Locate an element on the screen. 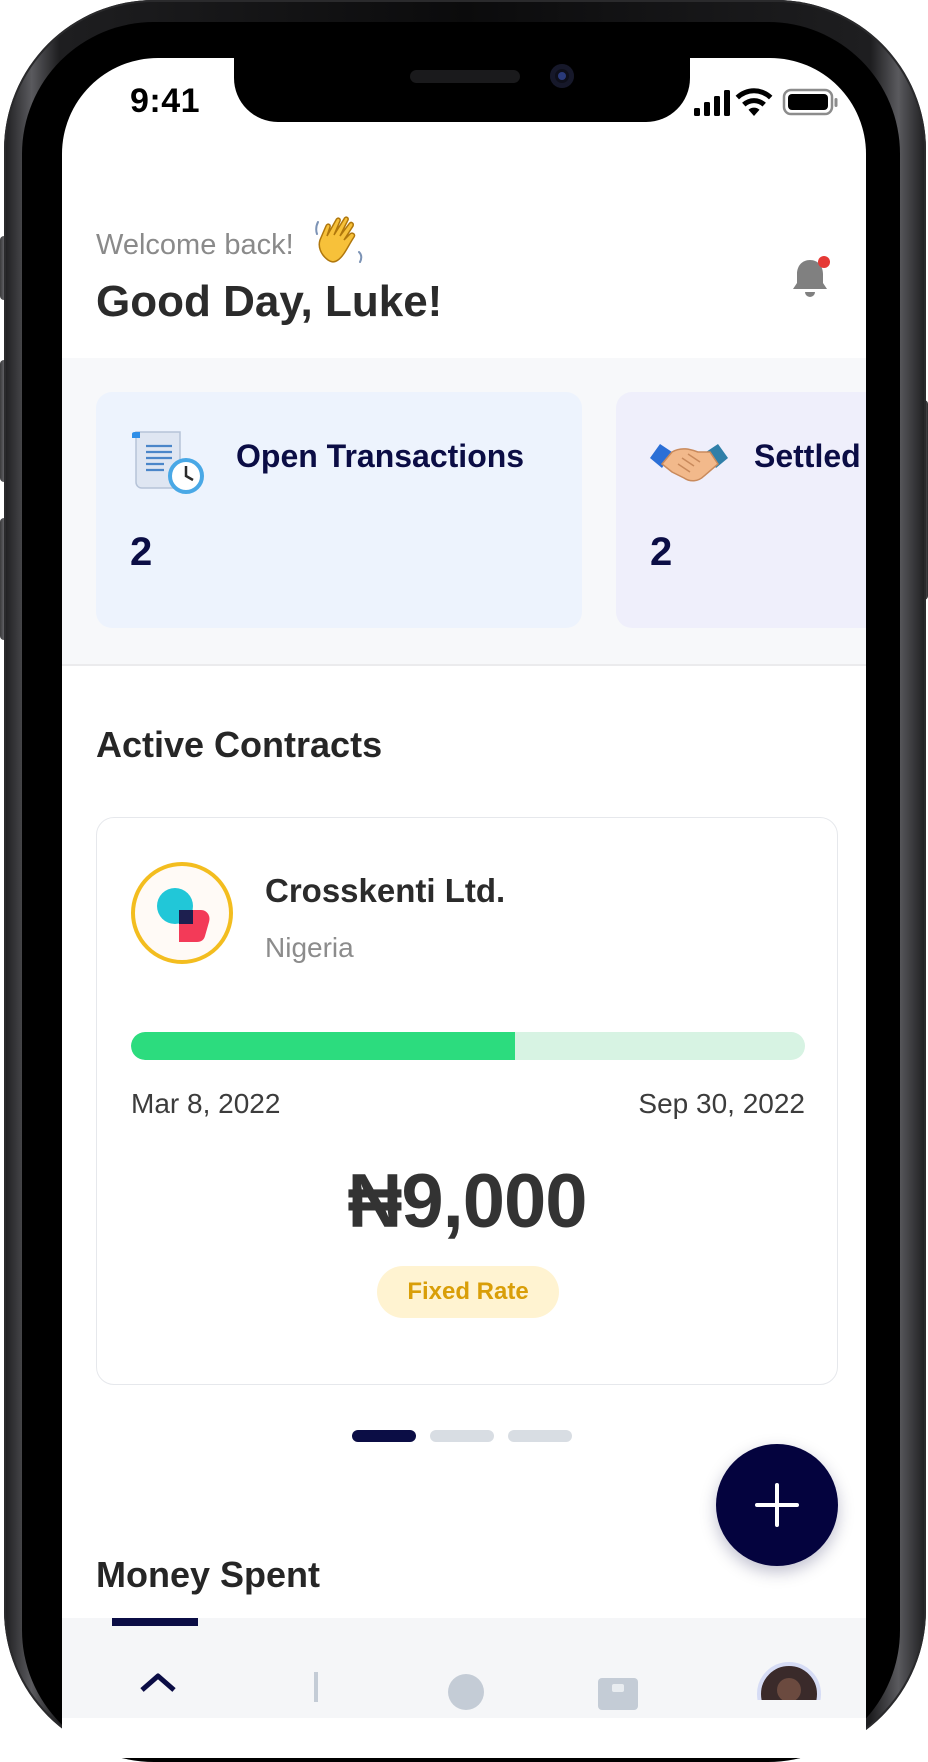 Image resolution: width=928 pixels, height=1762 pixels. notch is located at coordinates (462, 89).